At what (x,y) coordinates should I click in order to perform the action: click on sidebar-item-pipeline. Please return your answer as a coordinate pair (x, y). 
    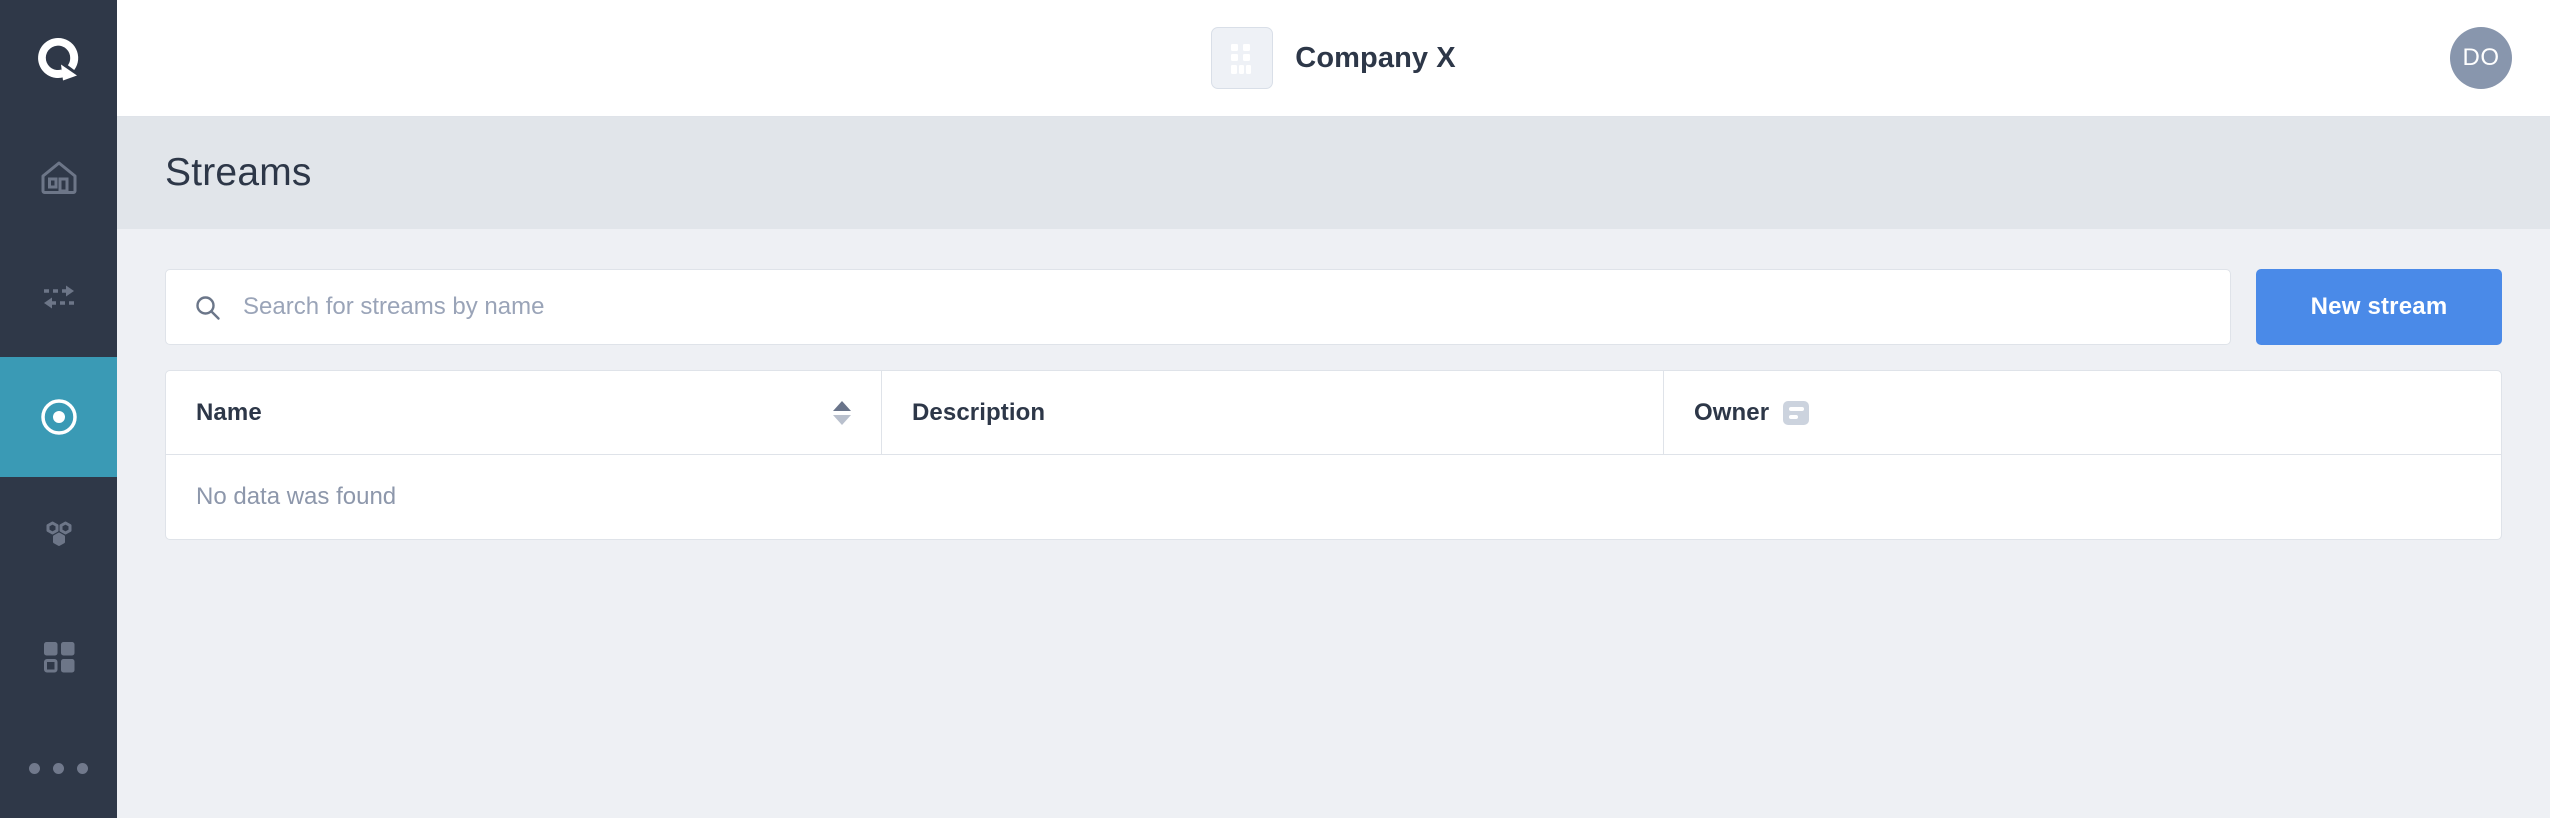
    Looking at the image, I should click on (58, 297).